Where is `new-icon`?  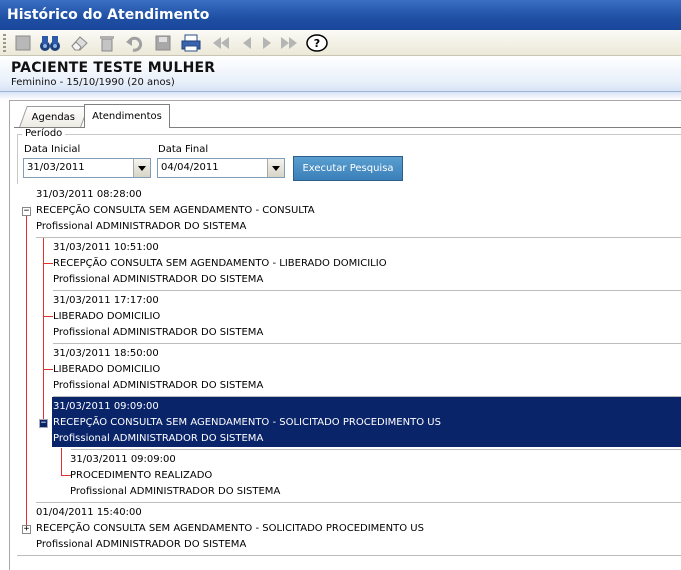 new-icon is located at coordinates (23, 43).